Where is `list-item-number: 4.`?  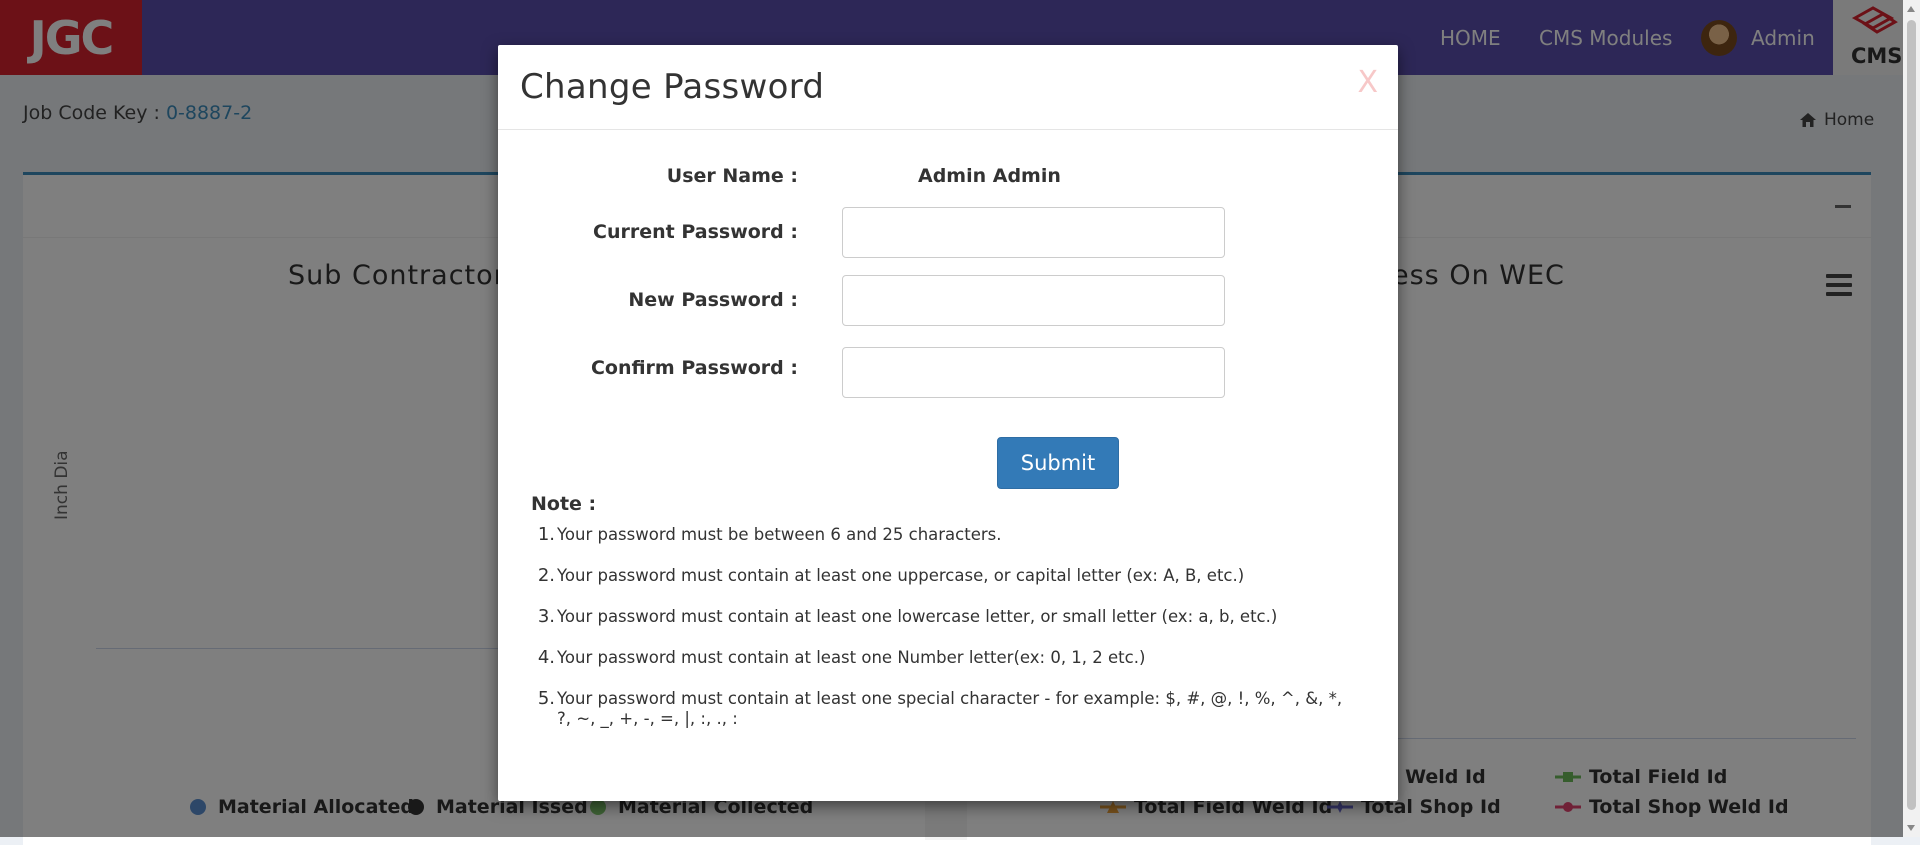
list-item-number: 4. is located at coordinates (546, 657).